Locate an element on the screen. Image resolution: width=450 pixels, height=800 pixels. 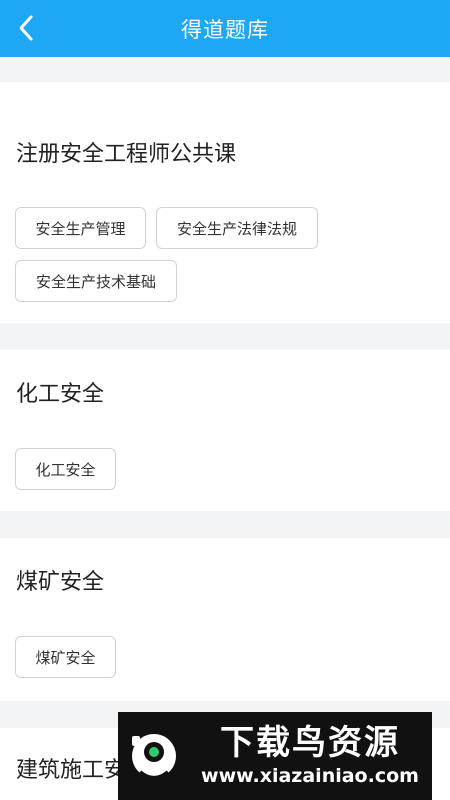
chip-coal-mine-safety: 煤矿安全 is located at coordinates (65, 657).